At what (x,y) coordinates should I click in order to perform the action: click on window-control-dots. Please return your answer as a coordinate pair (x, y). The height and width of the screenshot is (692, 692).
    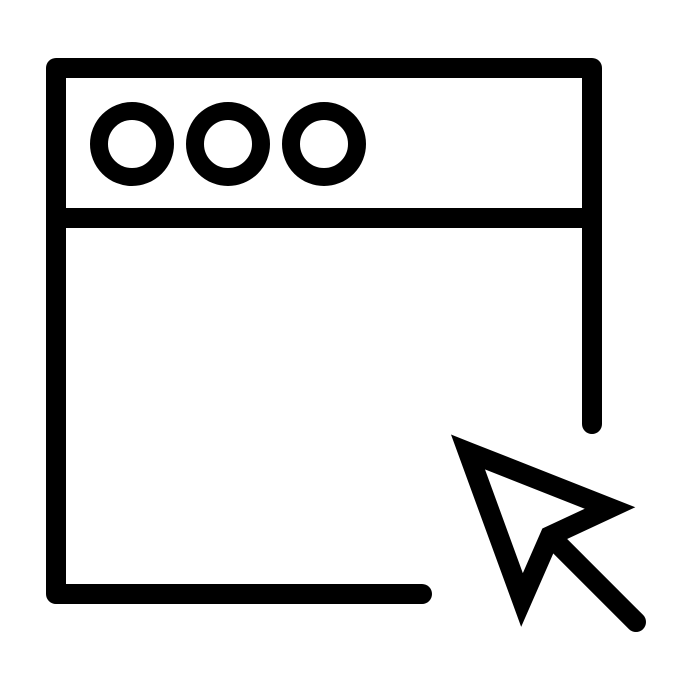
    Looking at the image, I should click on (228, 144).